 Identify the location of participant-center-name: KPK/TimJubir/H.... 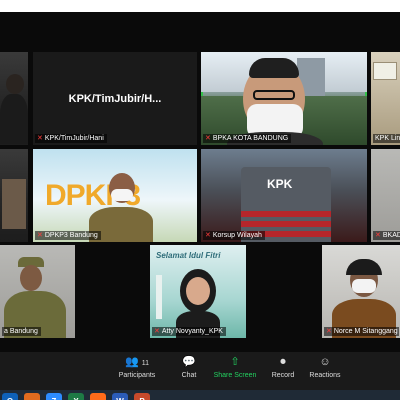
(115, 98).